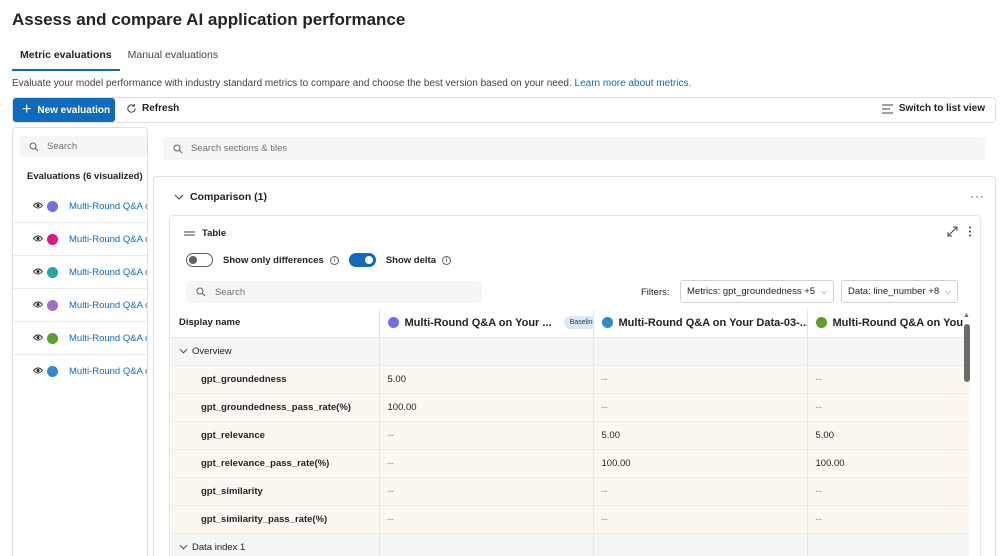 The height and width of the screenshot is (556, 1006). I want to click on switch-to-list-view-button: Switch to list view, so click(933, 108).